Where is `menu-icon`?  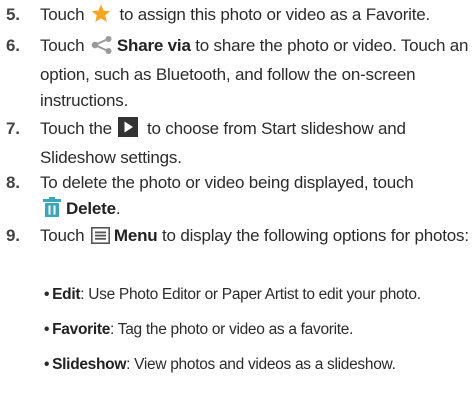
menu-icon is located at coordinates (100, 239).